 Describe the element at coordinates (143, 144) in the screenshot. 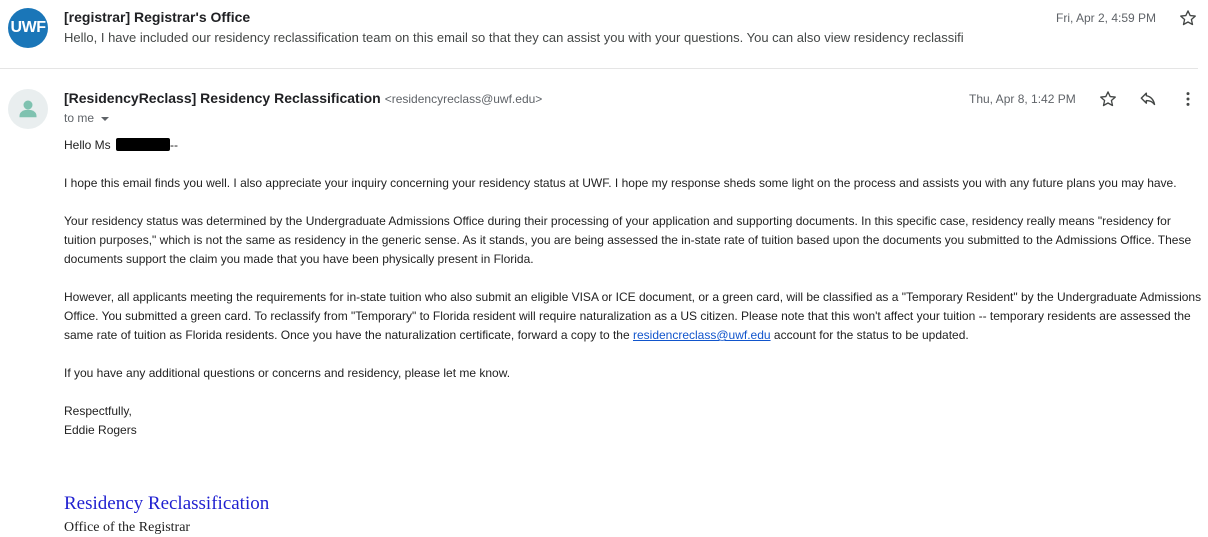

I see `redacted-name` at that location.